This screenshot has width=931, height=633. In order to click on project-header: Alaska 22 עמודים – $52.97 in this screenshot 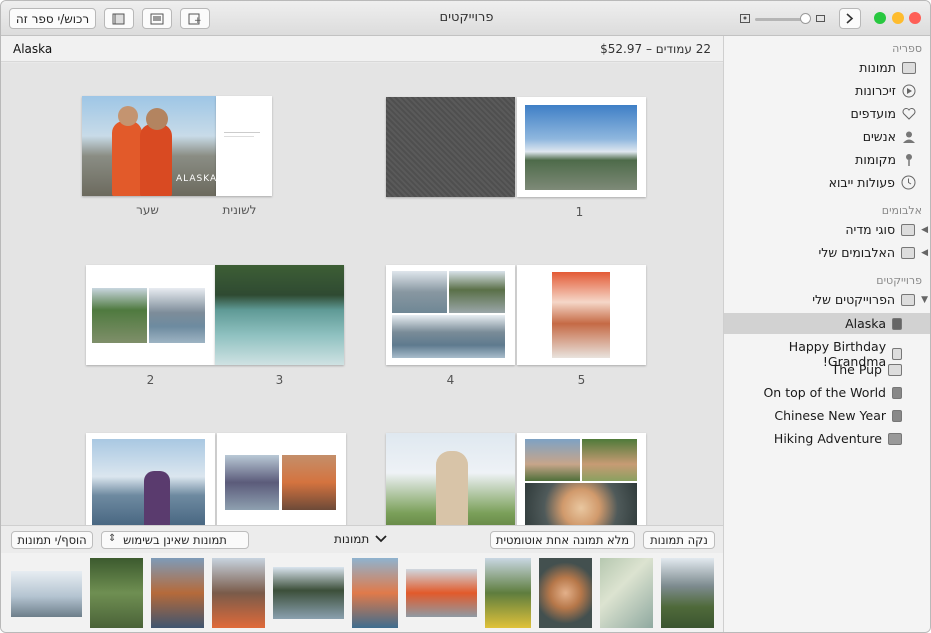, I will do `click(362, 49)`.